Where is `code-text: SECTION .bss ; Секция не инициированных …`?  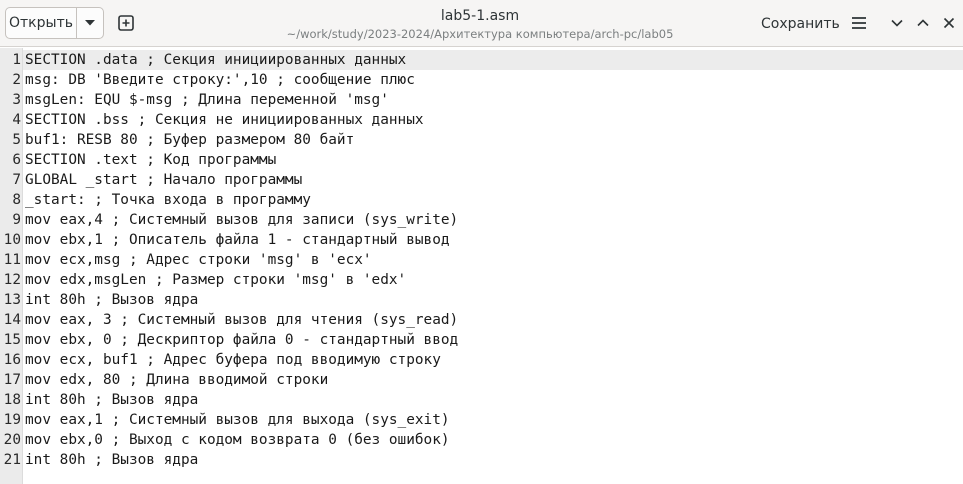 code-text: SECTION .bss ; Секция не инициированных … is located at coordinates (222, 120).